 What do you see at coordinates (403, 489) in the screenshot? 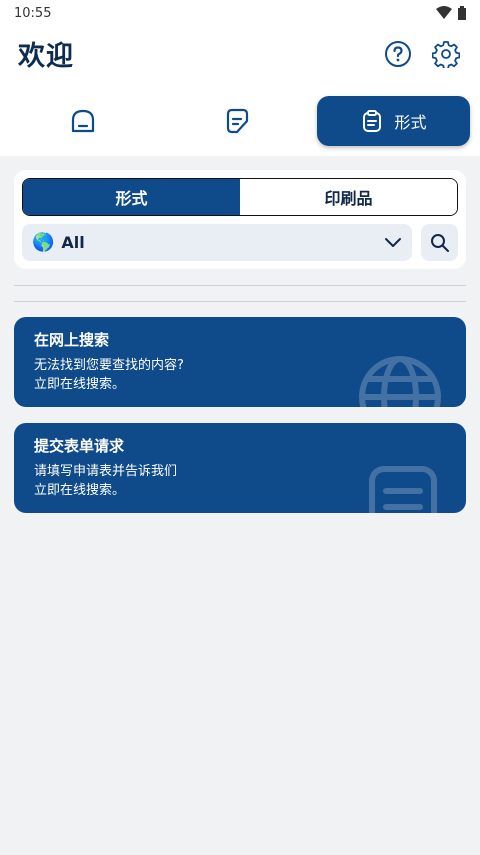
I see `form-icon` at bounding box center [403, 489].